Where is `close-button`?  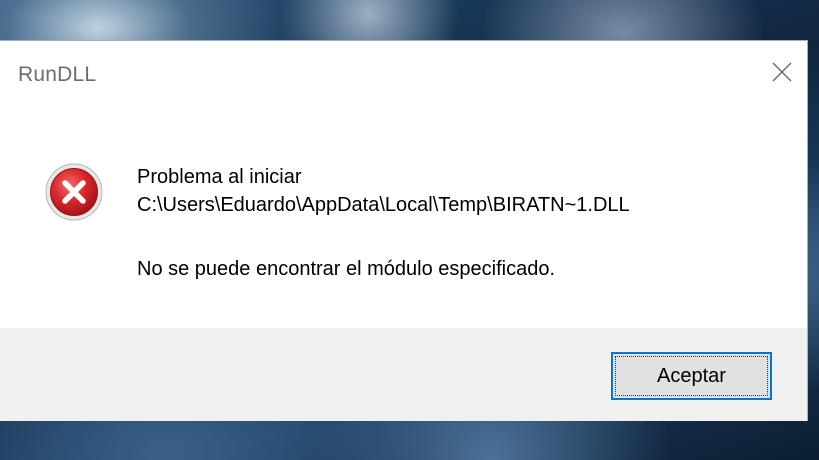 close-button is located at coordinates (782, 74).